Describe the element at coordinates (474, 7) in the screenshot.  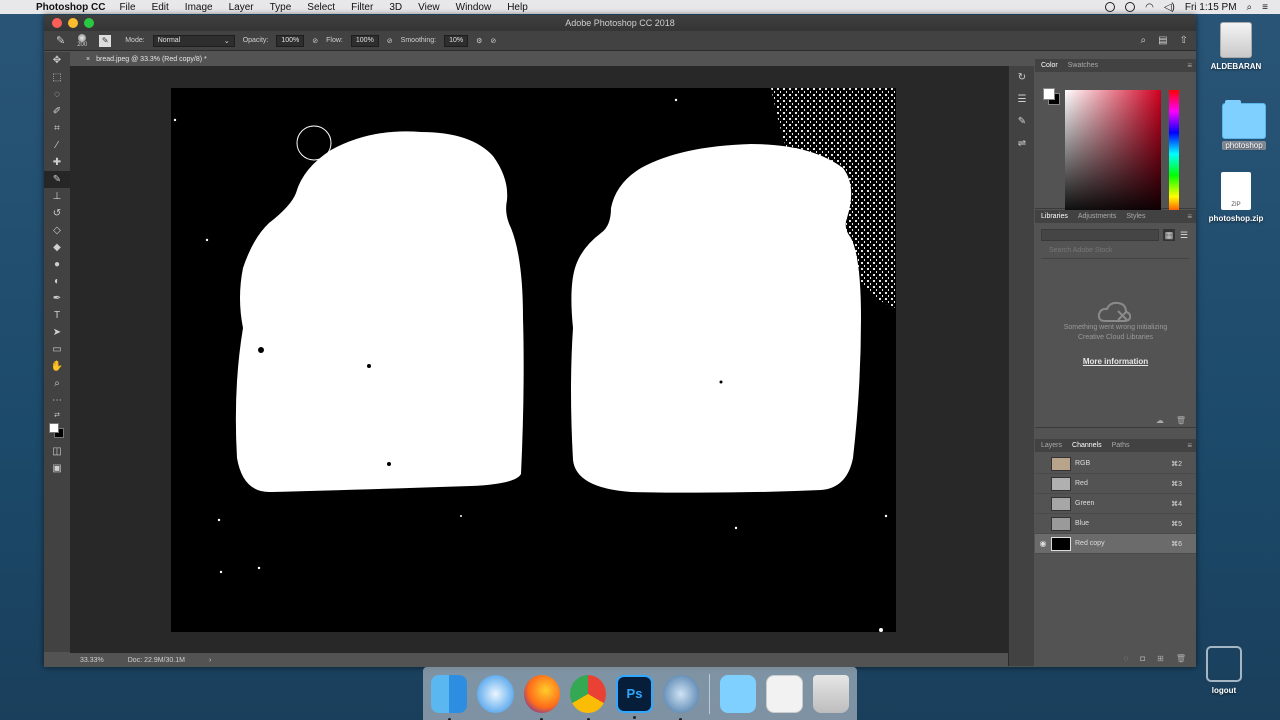
I see `menu-window: Window` at that location.